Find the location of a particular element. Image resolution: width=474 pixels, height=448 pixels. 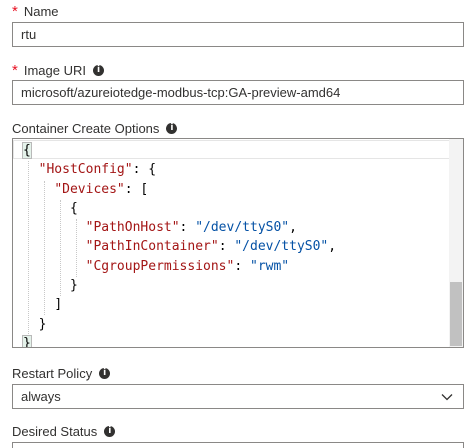

name-label-text: Name is located at coordinates (41, 11).